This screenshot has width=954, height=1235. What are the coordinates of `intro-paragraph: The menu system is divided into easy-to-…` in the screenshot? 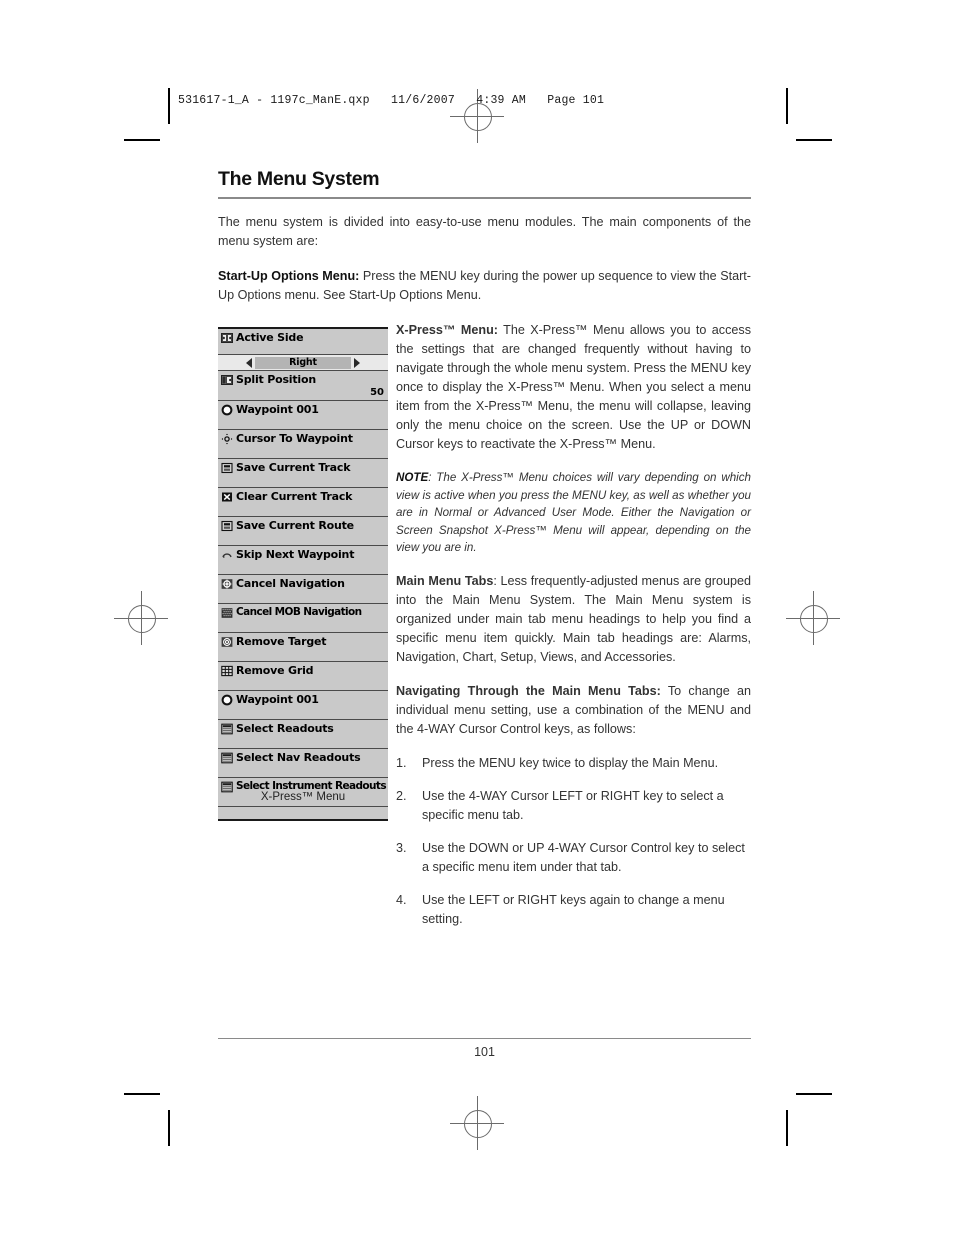 It's located at (484, 231).